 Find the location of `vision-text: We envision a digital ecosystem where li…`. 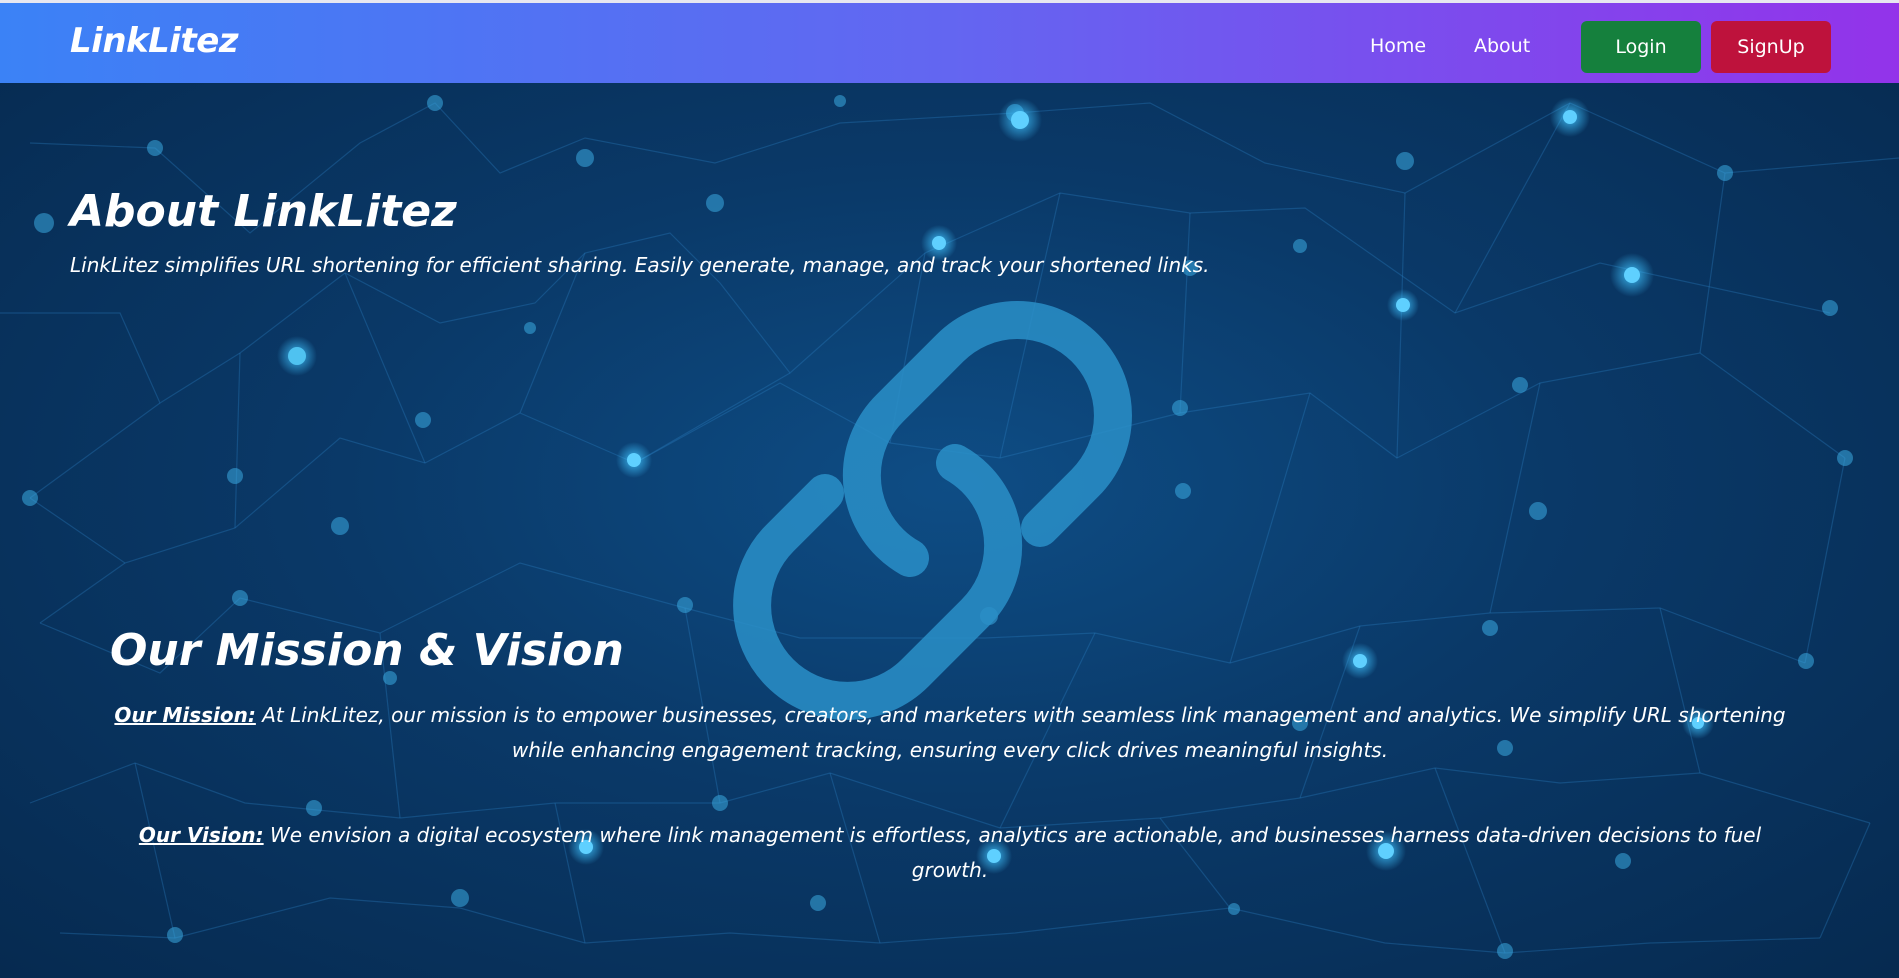

vision-text: We envision a digital ecosystem where li… is located at coordinates (1012, 852).